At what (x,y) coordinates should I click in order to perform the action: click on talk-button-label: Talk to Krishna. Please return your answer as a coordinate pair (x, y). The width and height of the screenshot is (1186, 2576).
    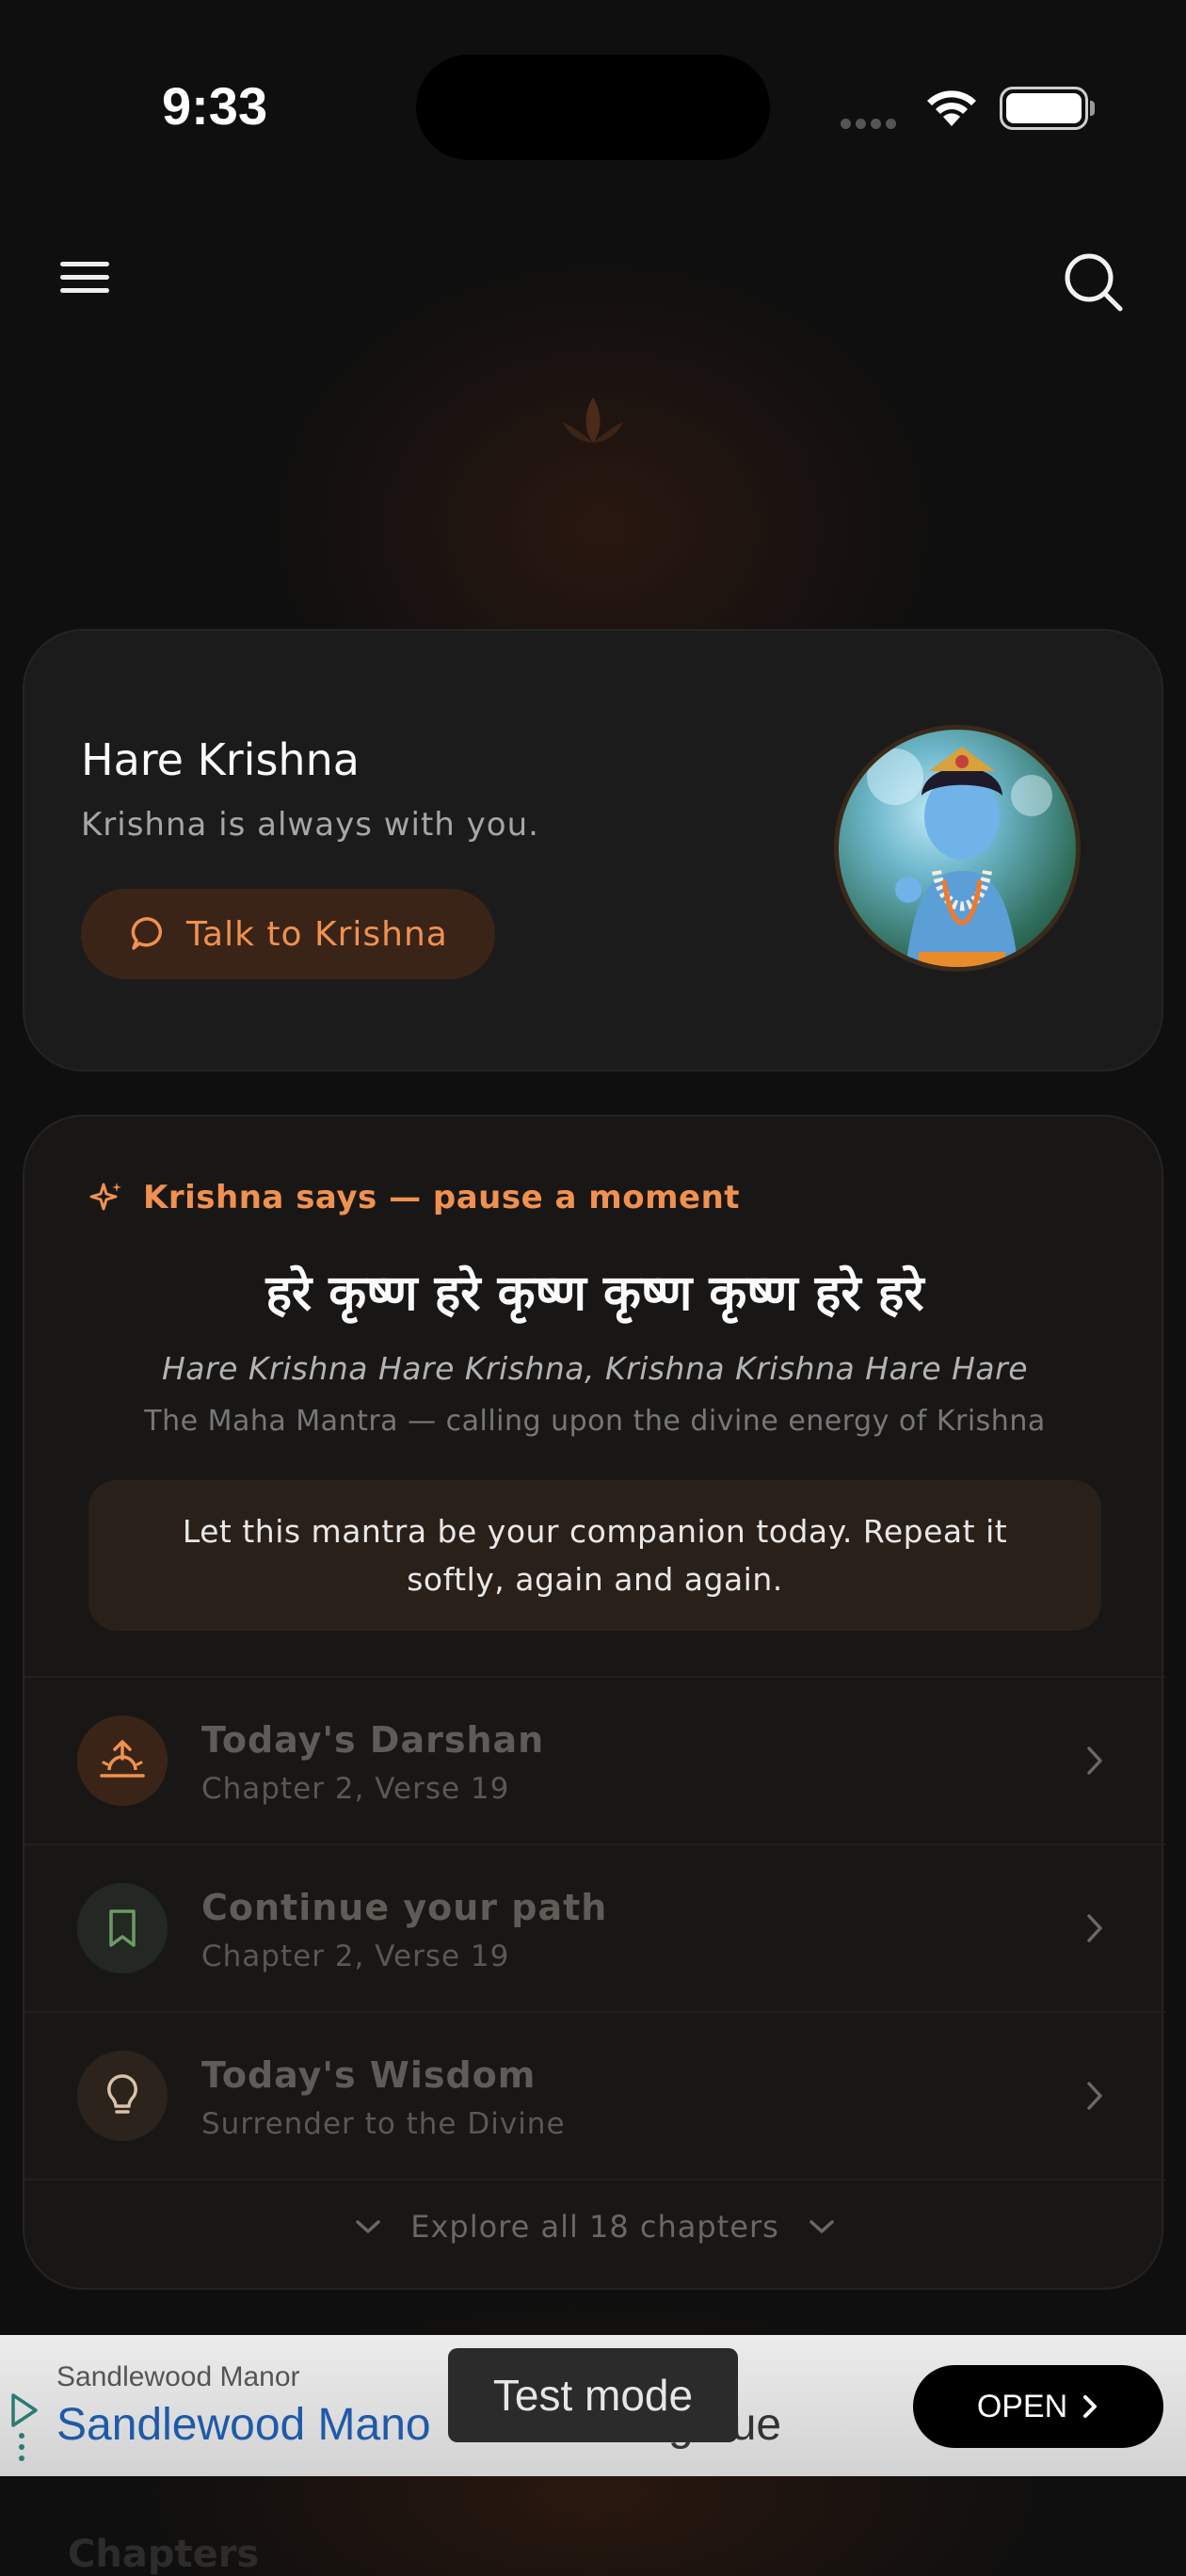
    Looking at the image, I should click on (317, 934).